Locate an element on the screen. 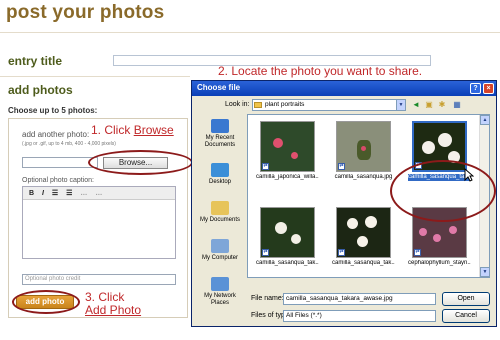  cancel-button: Cancel is located at coordinates (466, 316).